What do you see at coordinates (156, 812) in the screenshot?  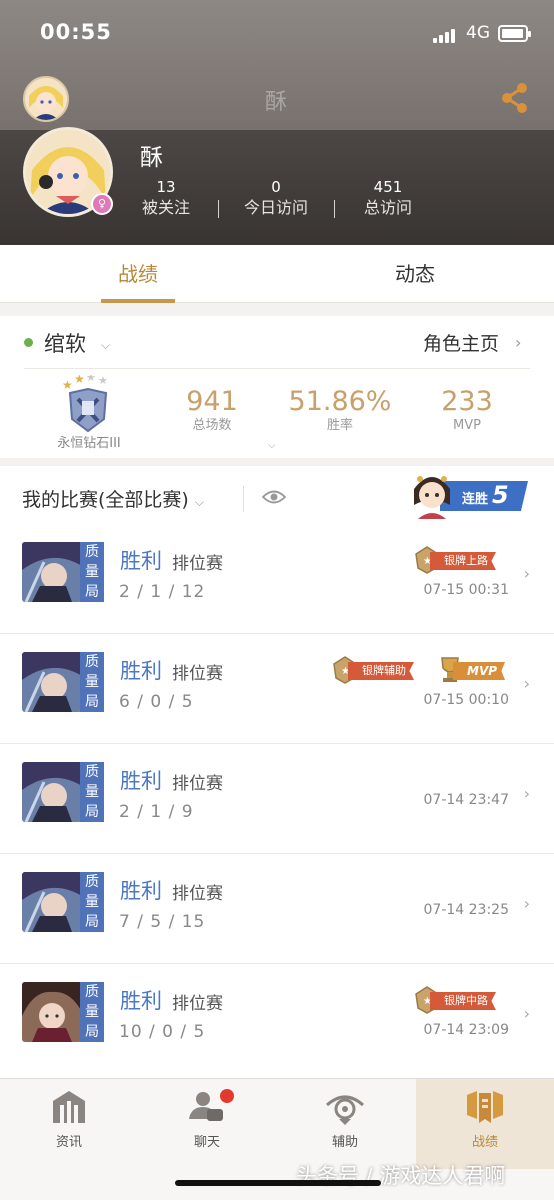 I see `match-kda: 2 / 1 / 9` at bounding box center [156, 812].